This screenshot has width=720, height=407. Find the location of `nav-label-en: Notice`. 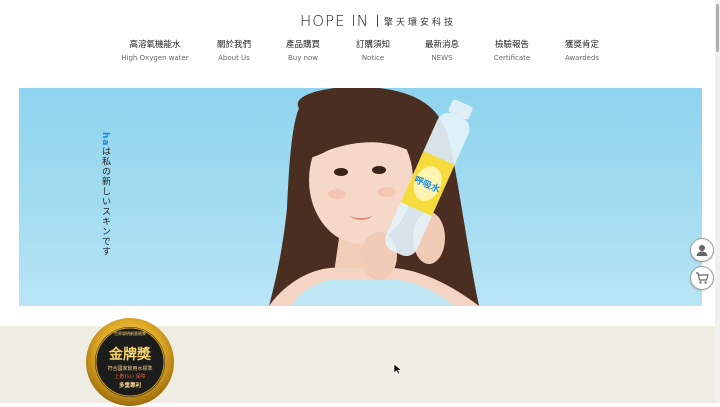

nav-label-en: Notice is located at coordinates (373, 58).